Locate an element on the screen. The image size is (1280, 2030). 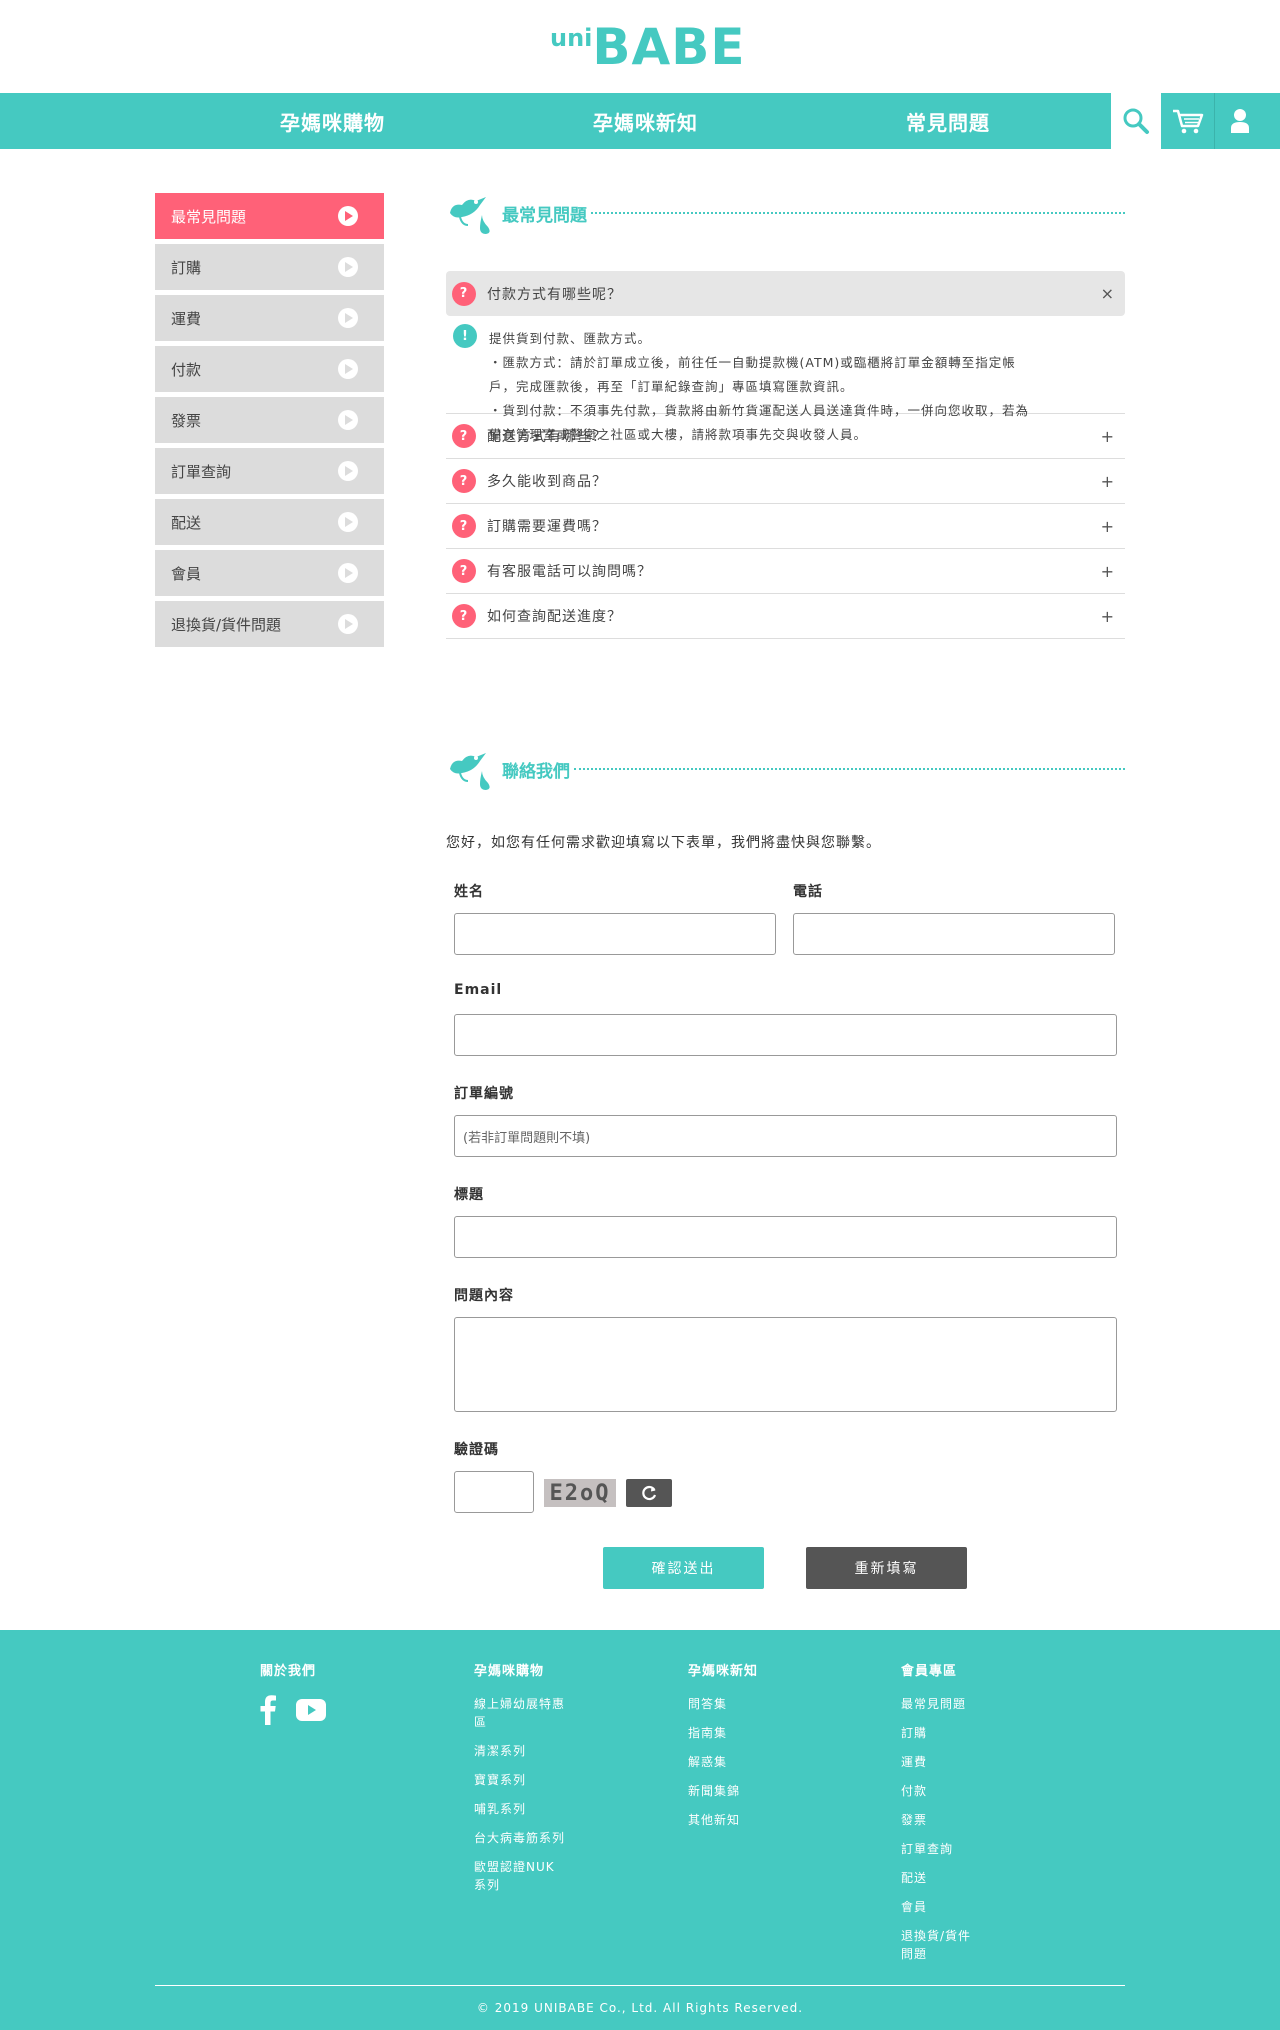
name-field is located at coordinates (615, 934).